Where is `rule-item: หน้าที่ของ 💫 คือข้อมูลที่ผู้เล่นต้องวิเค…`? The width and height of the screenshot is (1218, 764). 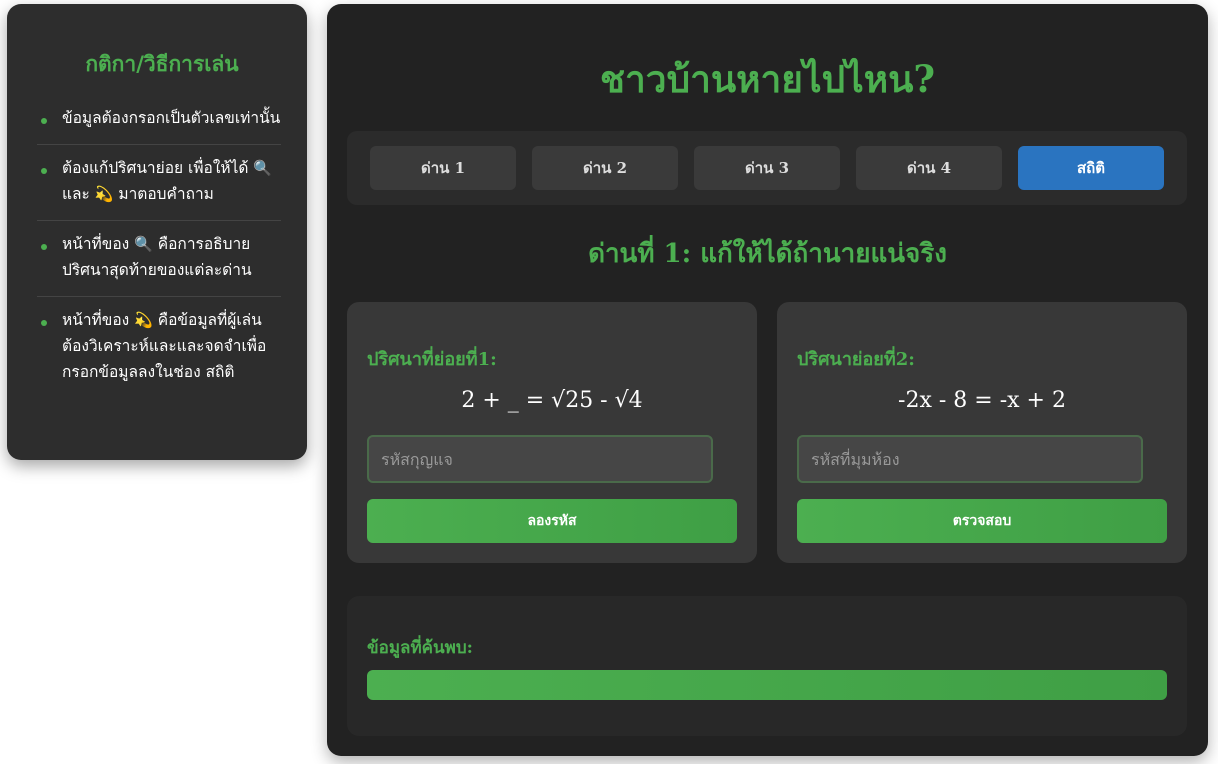
rule-item: หน้าที่ของ 💫 คือข้อมูลที่ผู้เล่นต้องวิเค… is located at coordinates (159, 347).